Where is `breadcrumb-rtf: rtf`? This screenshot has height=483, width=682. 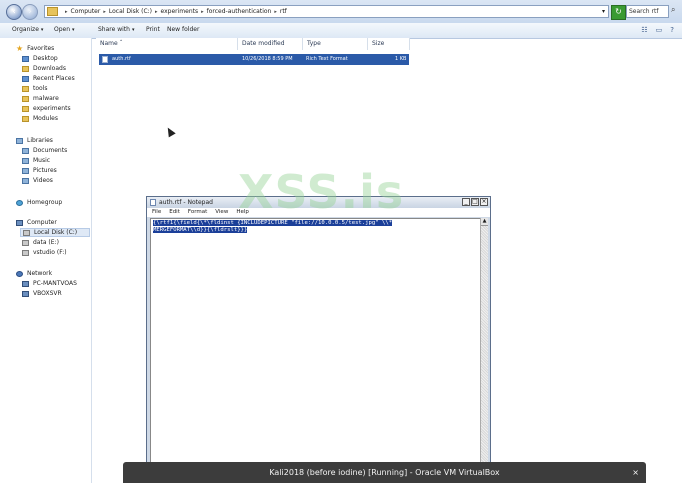 breadcrumb-rtf: rtf is located at coordinates (283, 11).